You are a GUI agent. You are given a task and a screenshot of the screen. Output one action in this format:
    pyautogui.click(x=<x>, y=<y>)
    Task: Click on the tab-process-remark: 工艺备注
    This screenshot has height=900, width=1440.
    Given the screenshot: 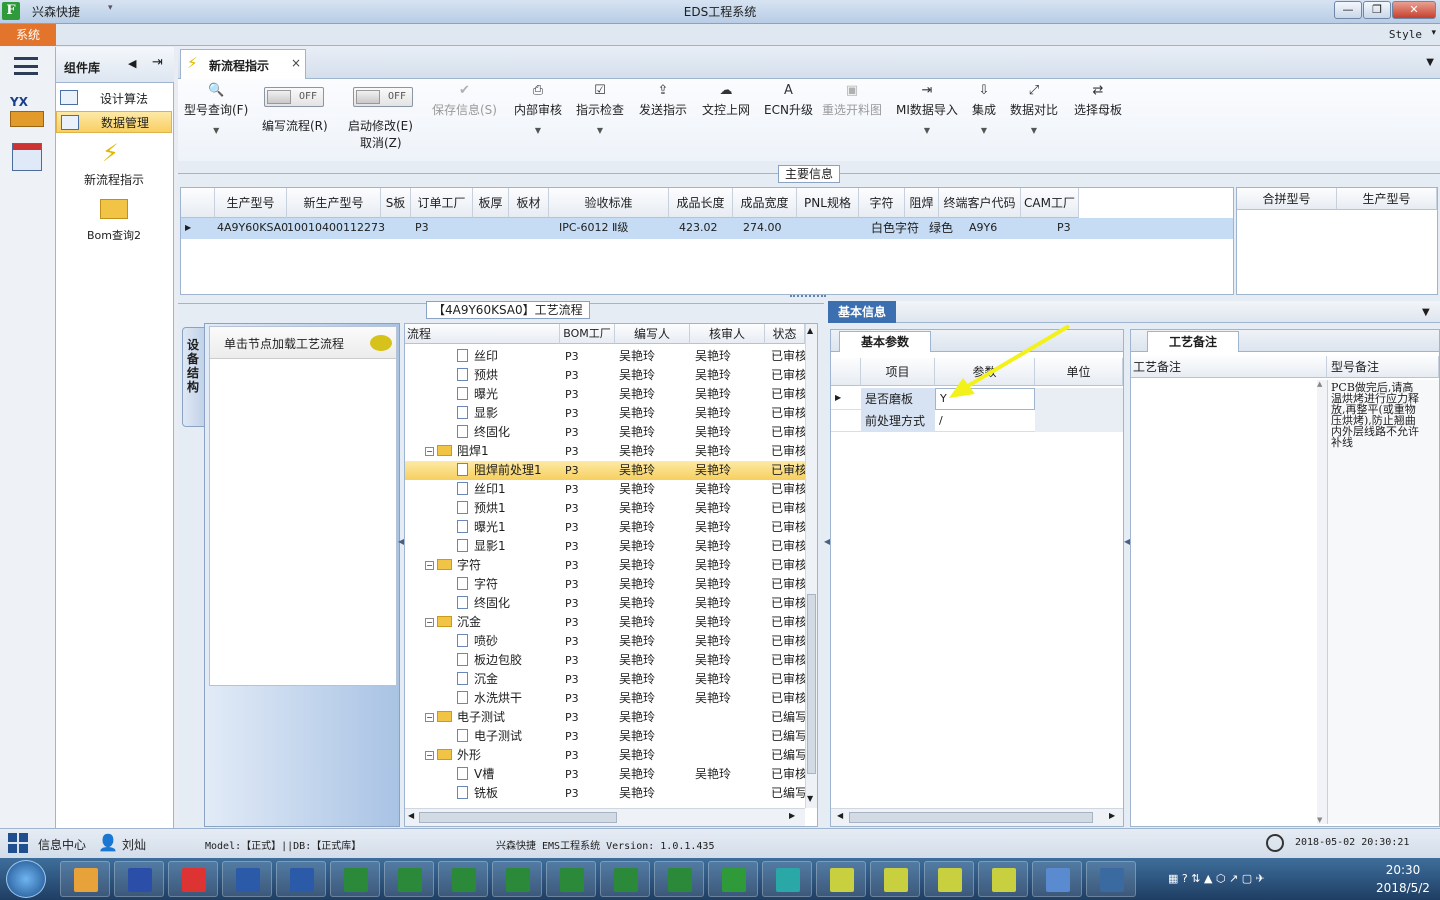 What is the action you would take?
    pyautogui.click(x=1193, y=341)
    